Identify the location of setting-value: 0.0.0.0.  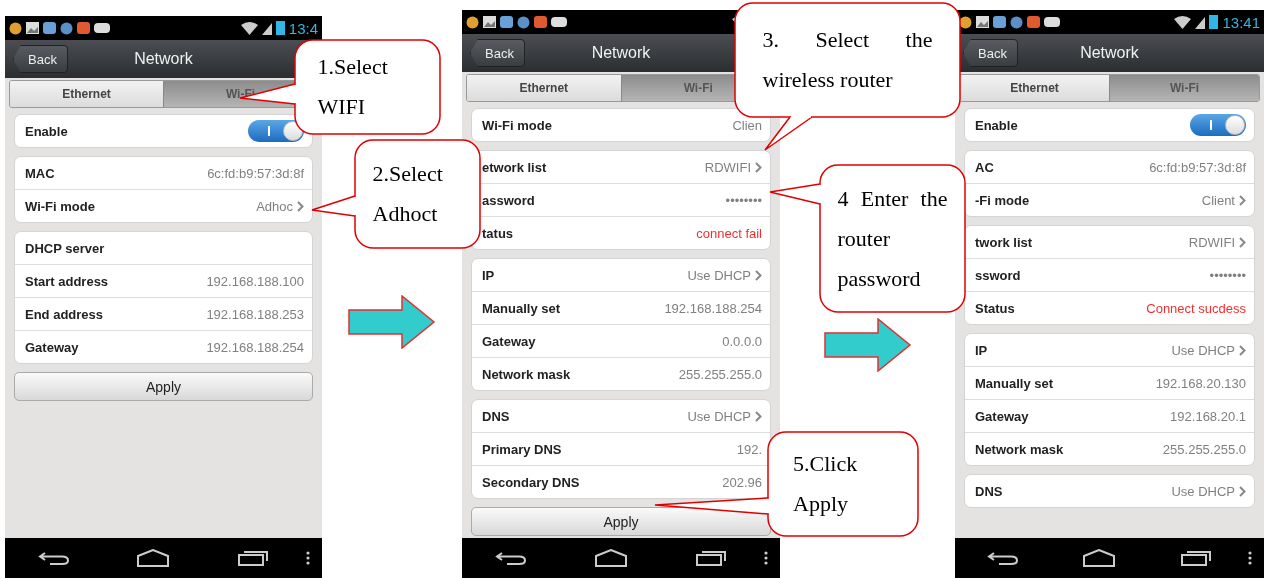
(742, 341).